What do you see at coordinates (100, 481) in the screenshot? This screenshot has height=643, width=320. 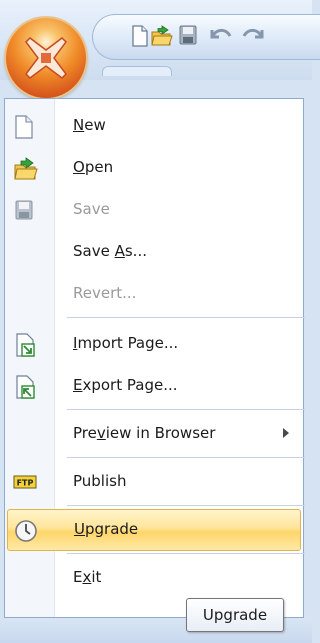 I see `menu-item-label: Publish` at bounding box center [100, 481].